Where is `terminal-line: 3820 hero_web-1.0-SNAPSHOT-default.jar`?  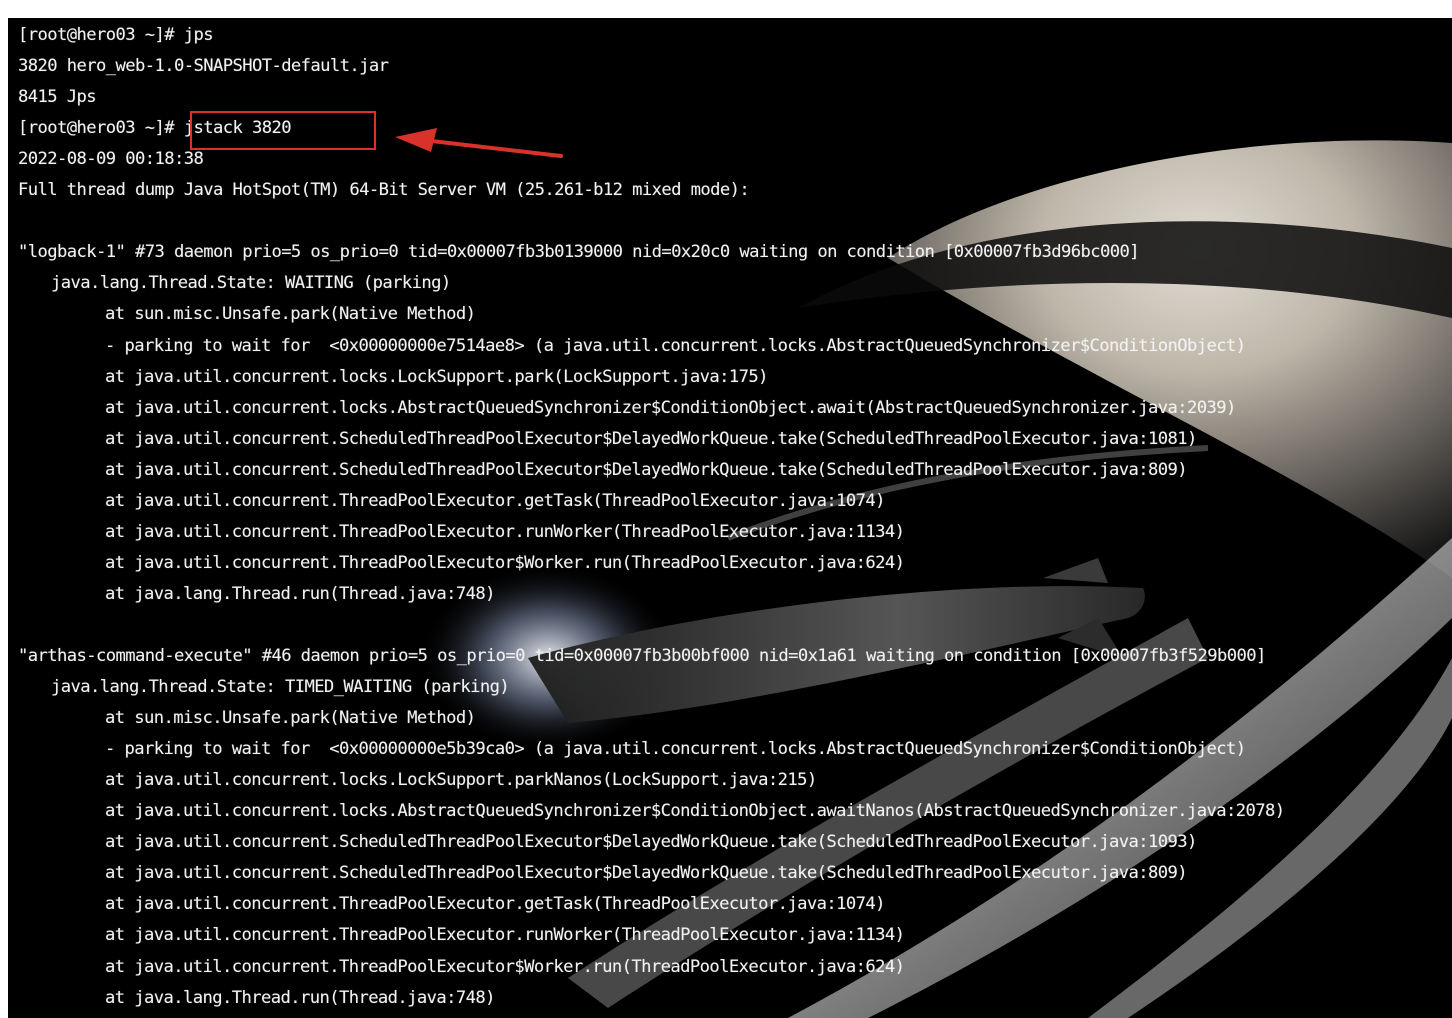
terminal-line: 3820 hero_web-1.0-SNAPSHOT-default.jar is located at coordinates (203, 66).